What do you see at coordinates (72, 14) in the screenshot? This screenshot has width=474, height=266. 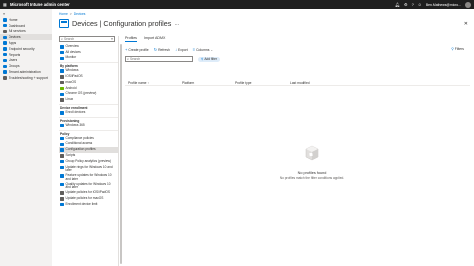 I see `breadcrumb: Home > Devices` at bounding box center [72, 14].